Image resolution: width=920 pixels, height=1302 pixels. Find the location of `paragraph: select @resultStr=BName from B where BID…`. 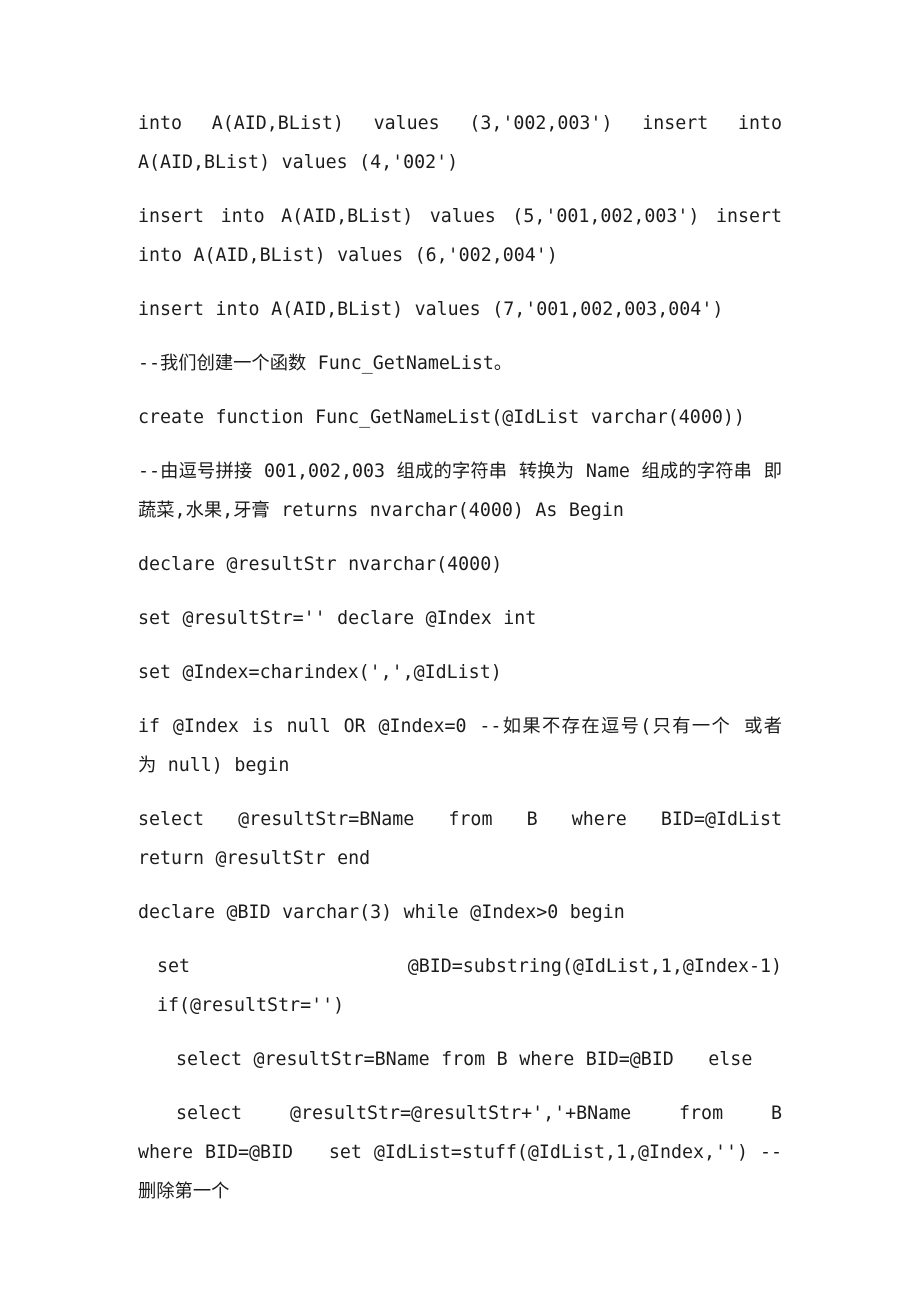

paragraph: select @resultStr=BName from B where BID… is located at coordinates (472, 839).